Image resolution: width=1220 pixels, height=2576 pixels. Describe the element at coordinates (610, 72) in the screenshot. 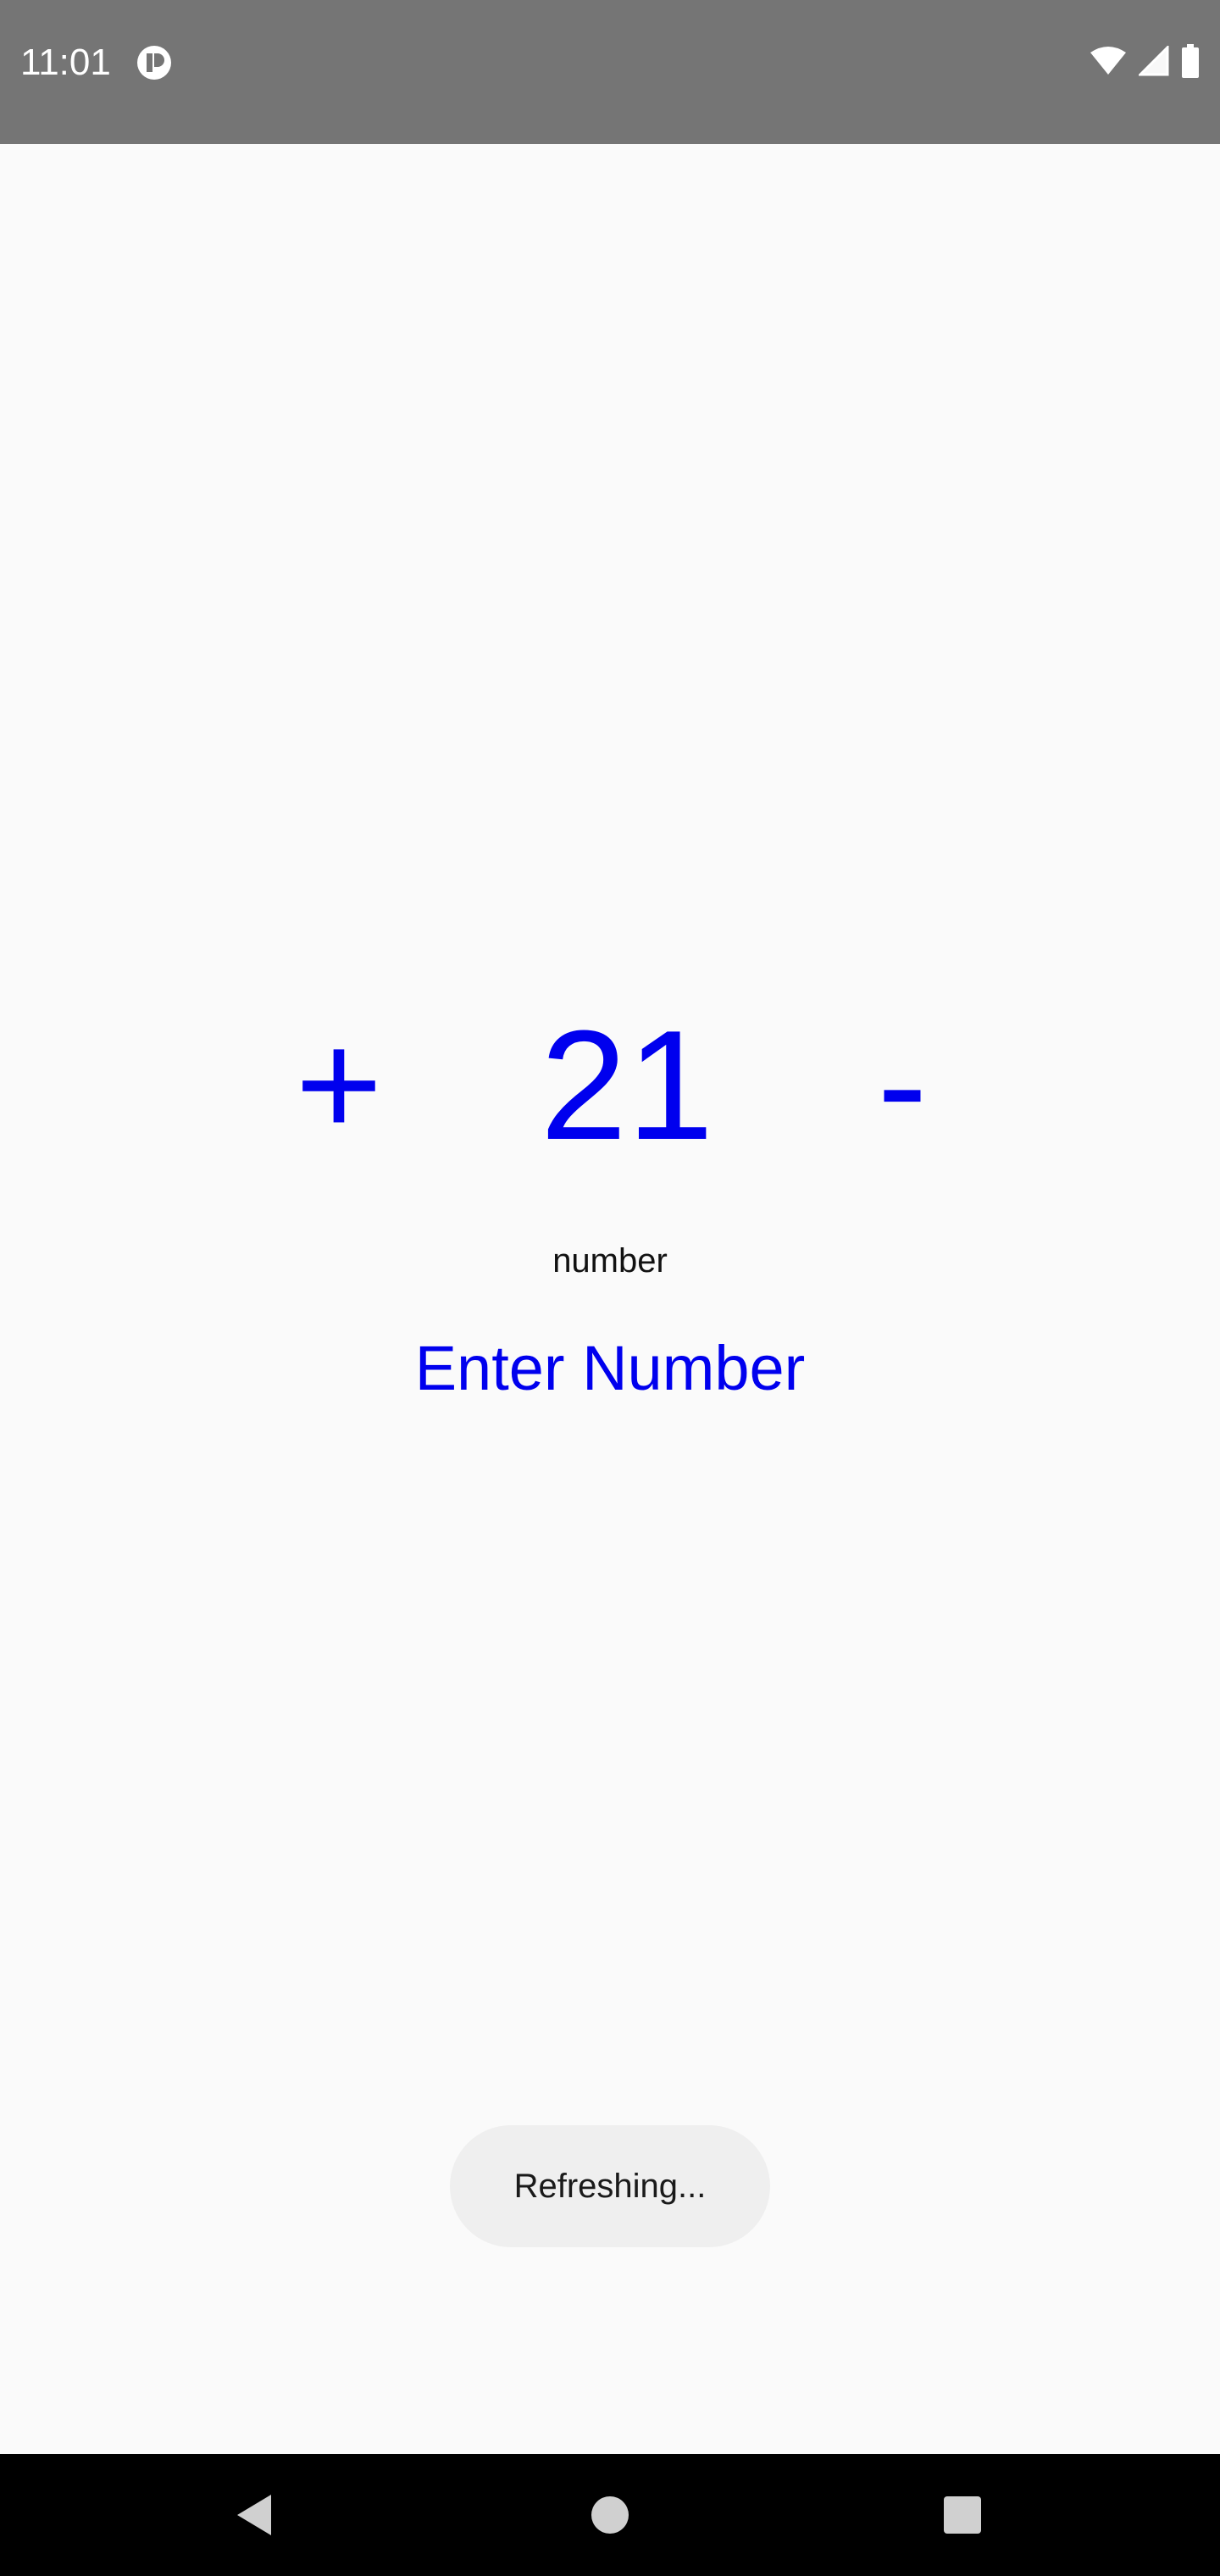

I see `status-bar: 11:01` at that location.